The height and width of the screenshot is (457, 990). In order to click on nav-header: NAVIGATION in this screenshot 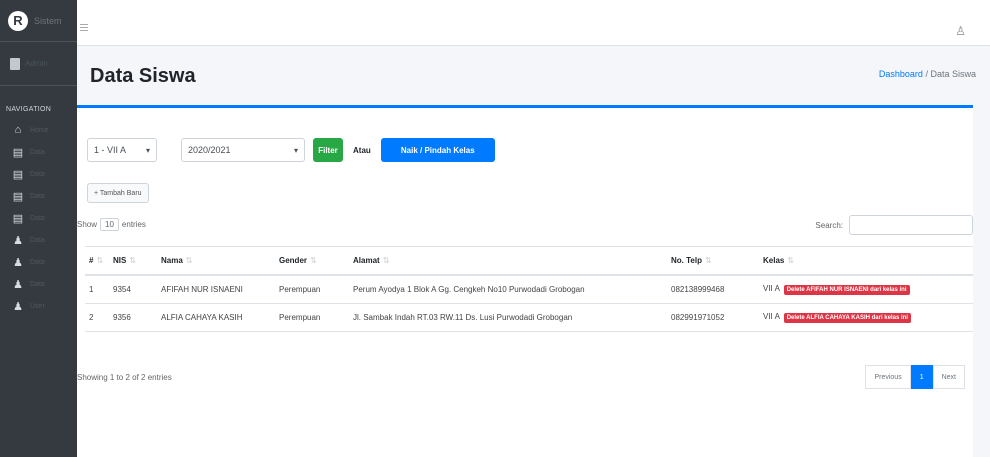, I will do `click(29, 109)`.